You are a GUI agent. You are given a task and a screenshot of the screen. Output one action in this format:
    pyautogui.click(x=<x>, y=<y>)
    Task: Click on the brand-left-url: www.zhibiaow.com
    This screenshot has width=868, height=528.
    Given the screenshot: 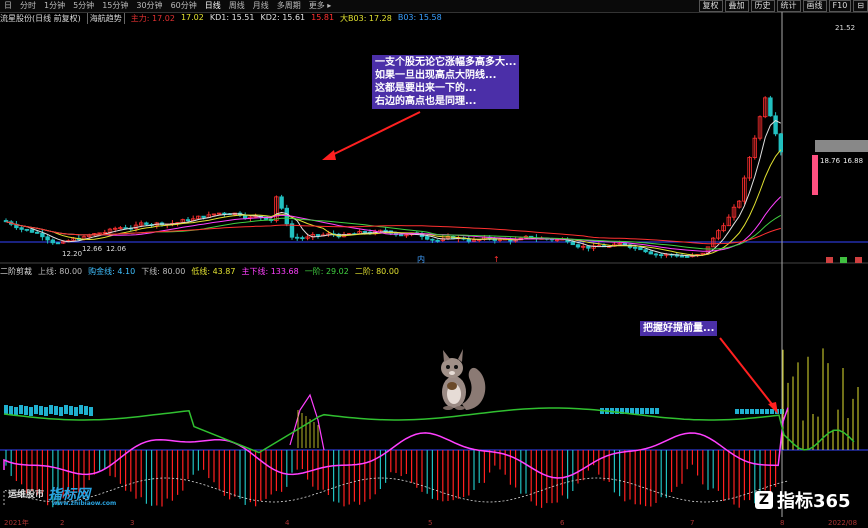 What is the action you would take?
    pyautogui.click(x=84, y=503)
    